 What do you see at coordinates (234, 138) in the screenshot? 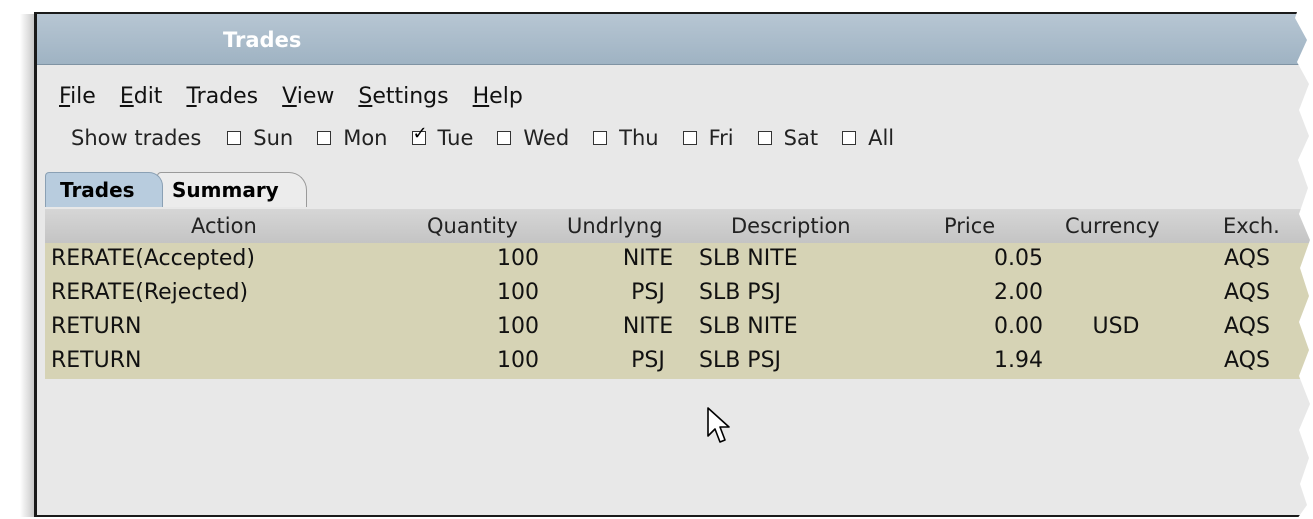
I see `checkbox-sun` at bounding box center [234, 138].